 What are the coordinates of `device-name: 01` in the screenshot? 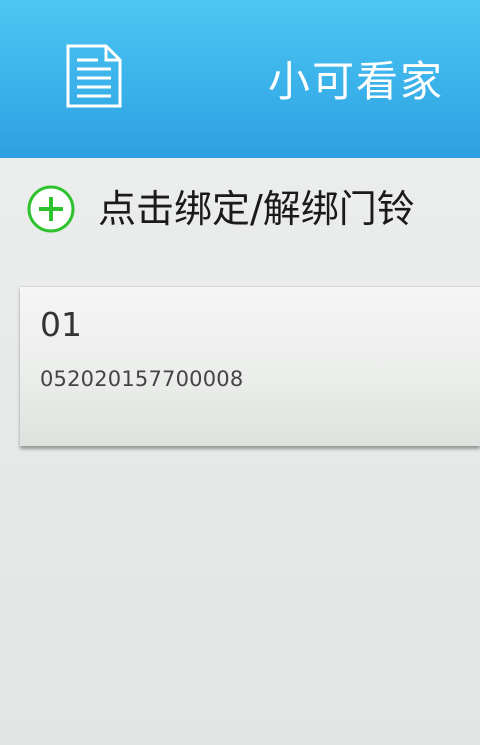 It's located at (61, 324).